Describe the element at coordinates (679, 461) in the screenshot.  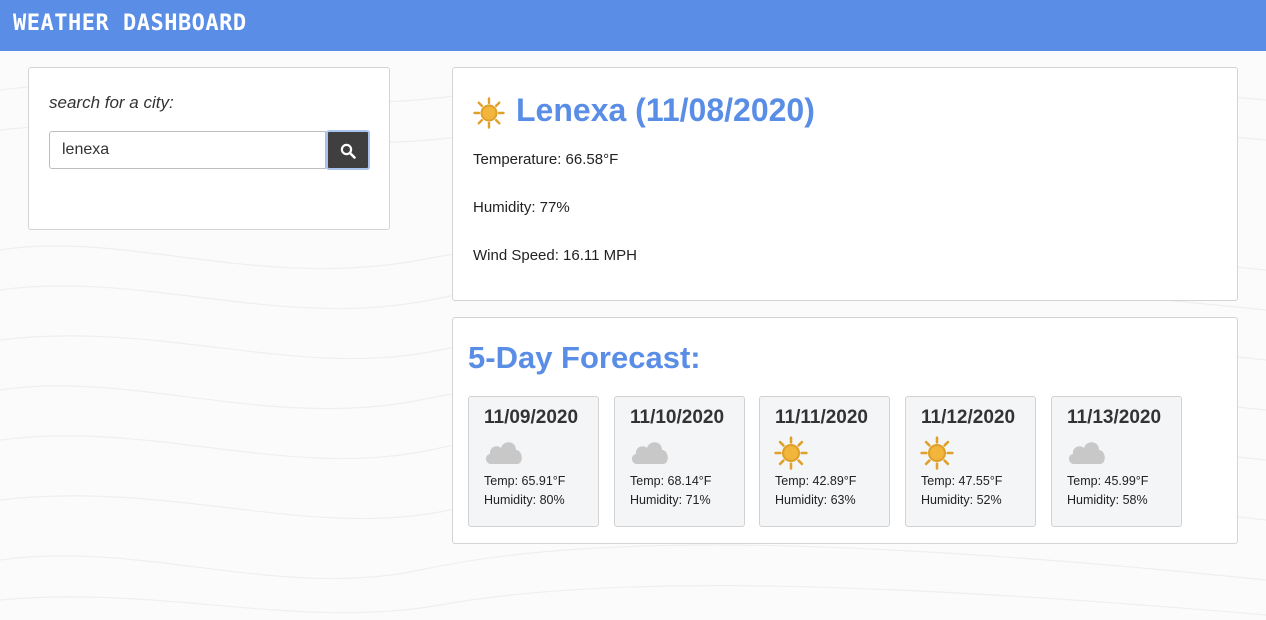
I see `forecast-day-card: 11/10/2020 Temp: 68.14°F Humidity: 71%` at that location.